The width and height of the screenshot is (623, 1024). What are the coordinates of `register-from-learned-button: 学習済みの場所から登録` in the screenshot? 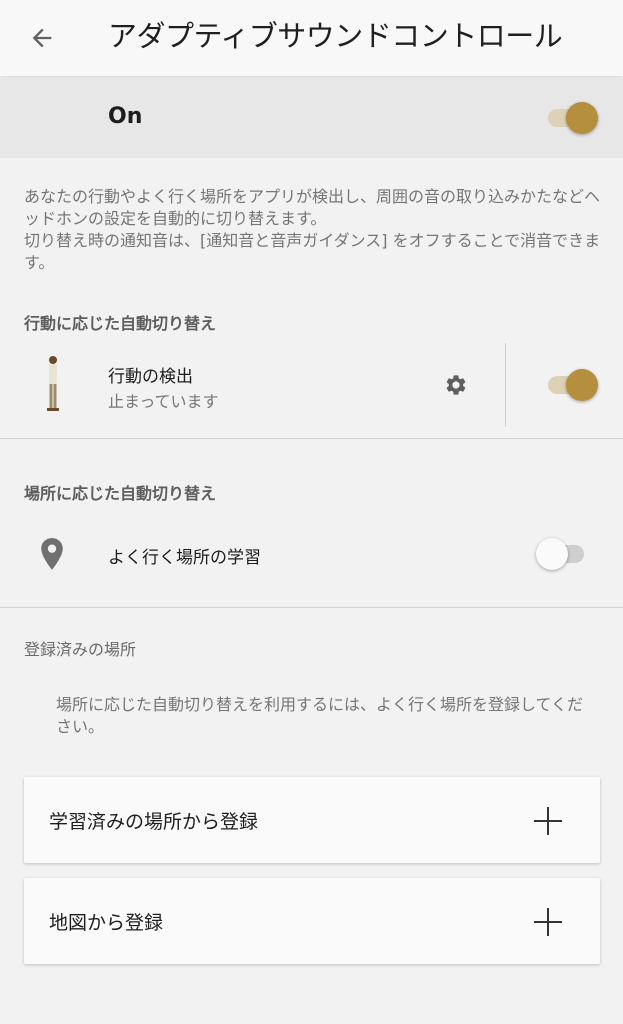 It's located at (312, 820).